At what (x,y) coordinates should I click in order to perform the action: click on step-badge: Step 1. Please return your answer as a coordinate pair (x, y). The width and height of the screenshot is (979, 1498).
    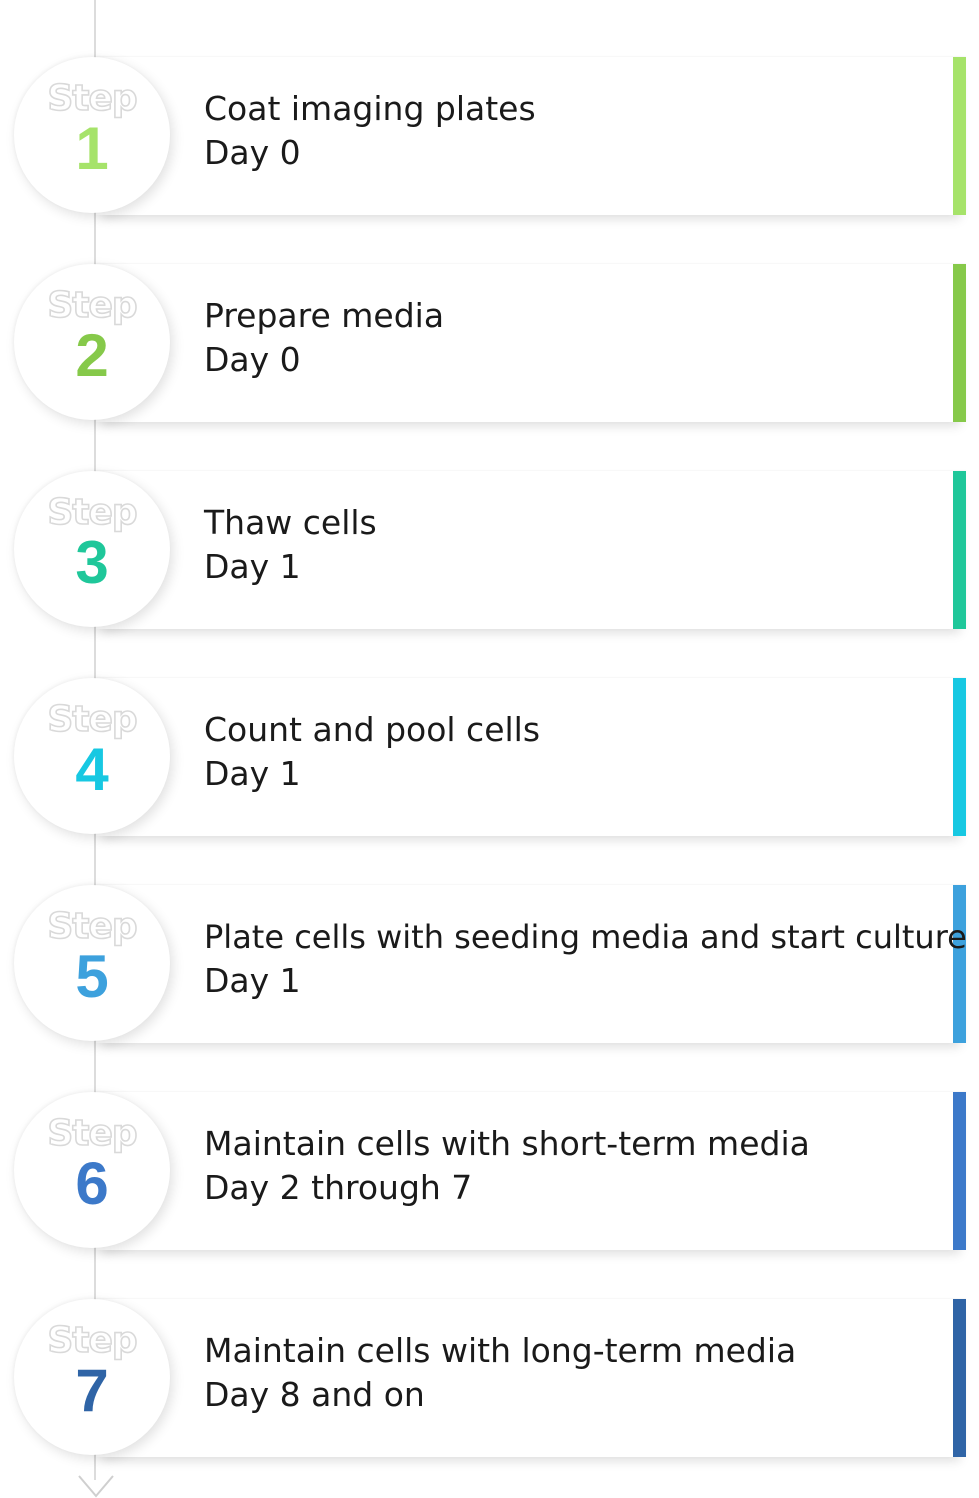
    Looking at the image, I should click on (92, 135).